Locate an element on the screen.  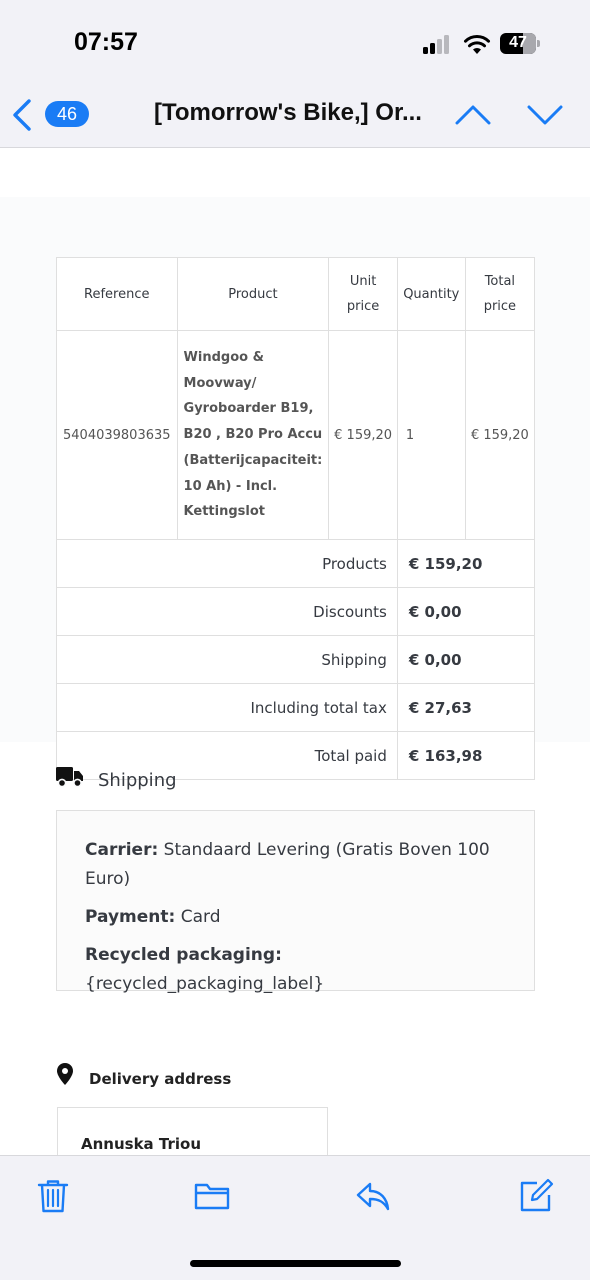
chevron-left-icon is located at coordinates (22, 115).